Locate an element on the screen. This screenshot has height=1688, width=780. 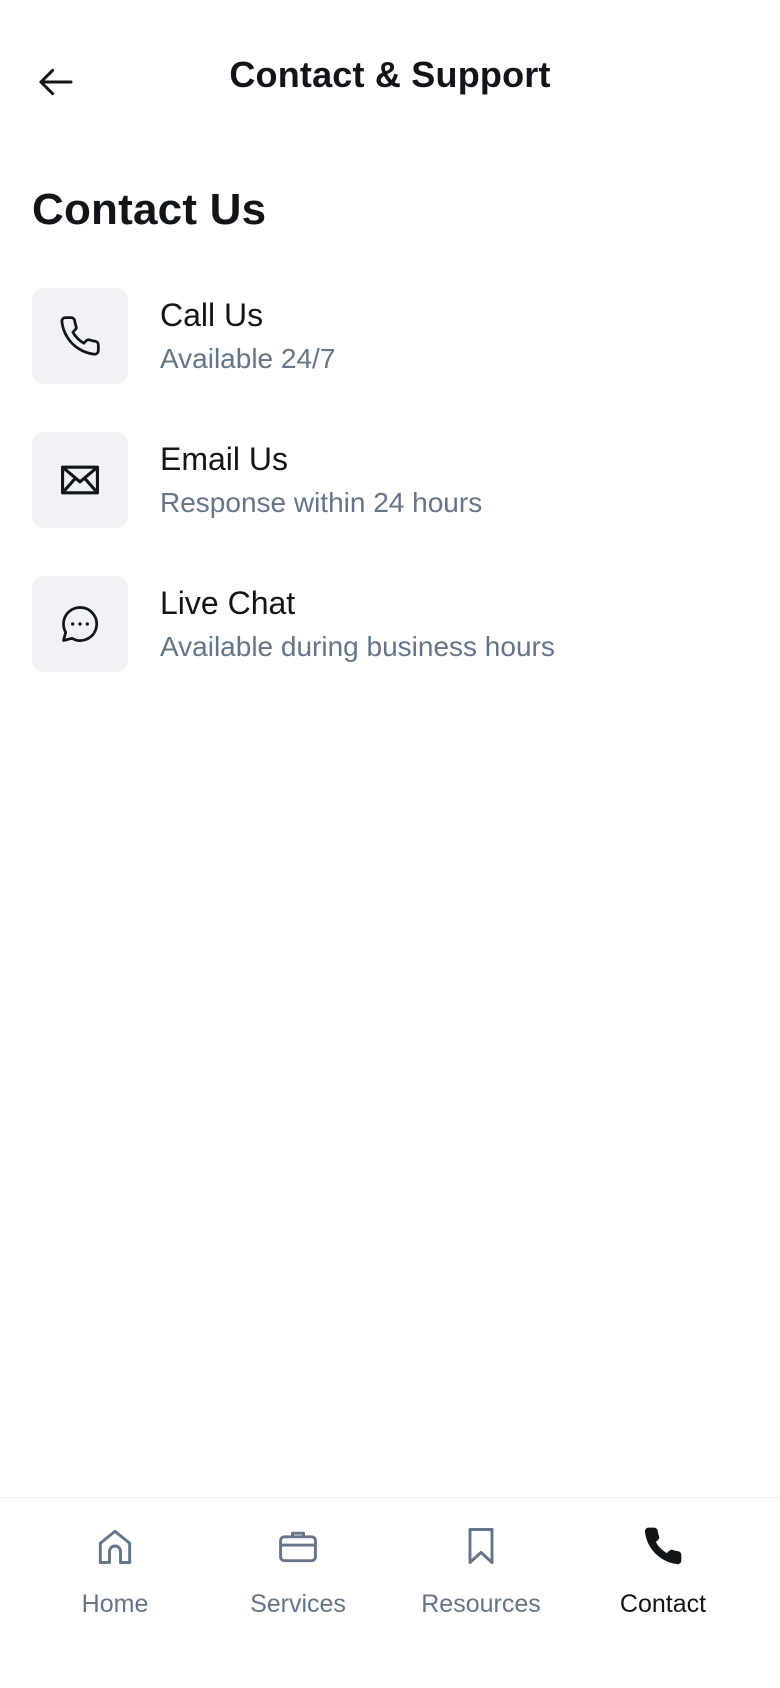
header: Contact & Support is located at coordinates (390, 80).